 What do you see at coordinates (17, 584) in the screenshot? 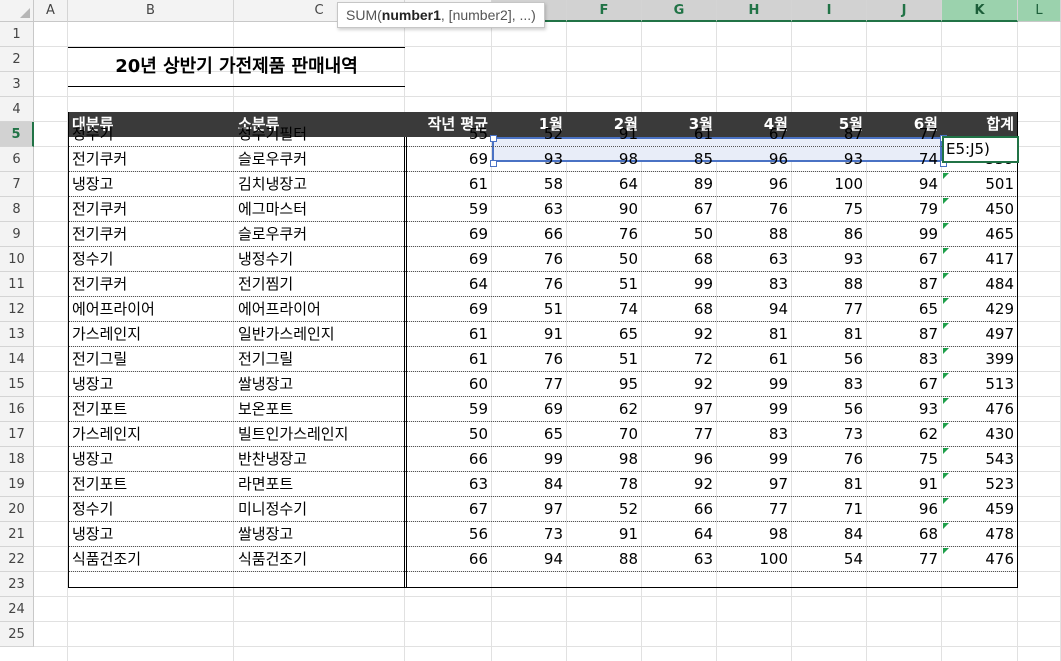
I see `row-header-23: 23` at bounding box center [17, 584].